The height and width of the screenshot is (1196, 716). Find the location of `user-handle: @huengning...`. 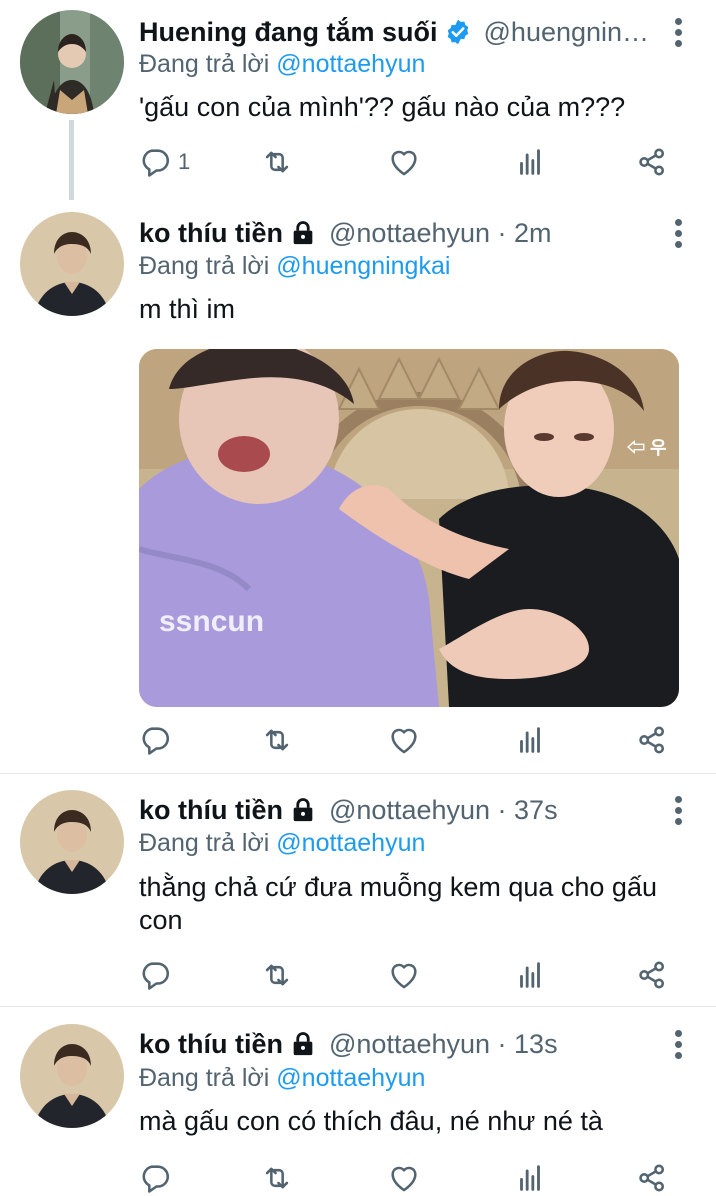

user-handle: @huengning... is located at coordinates (570, 32).